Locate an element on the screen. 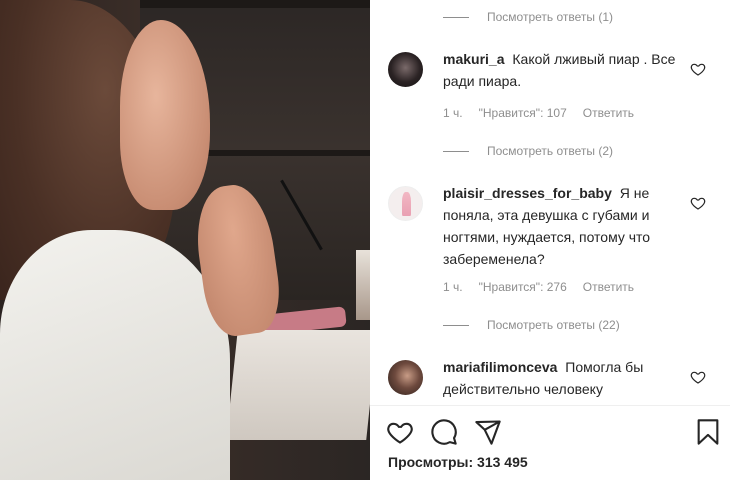 This screenshot has height=480, width=730. view-replies-link: Посмотреть ответы (2) is located at coordinates (528, 151).